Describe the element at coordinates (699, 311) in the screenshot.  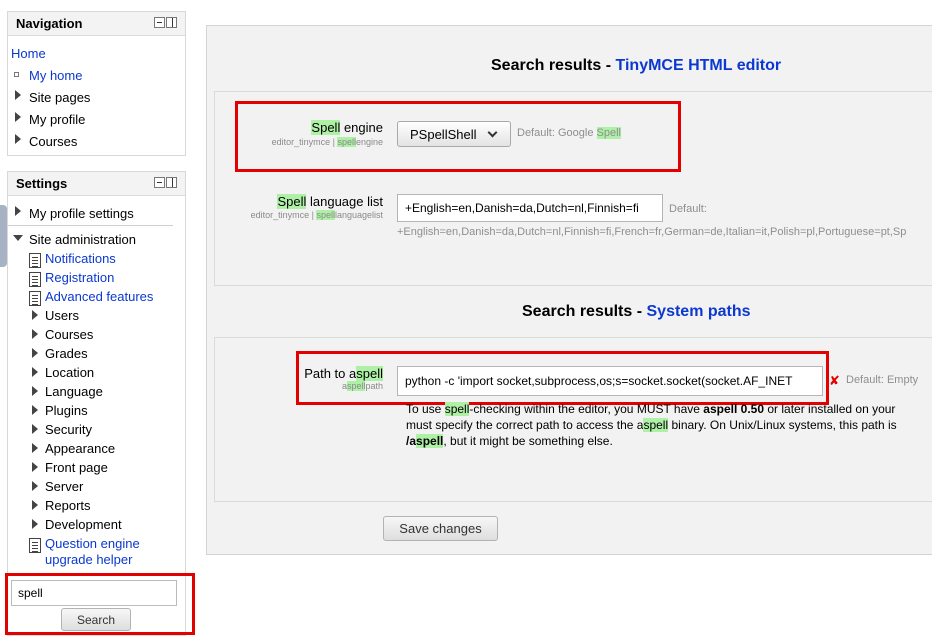
I see `system-paths-link: System paths` at that location.